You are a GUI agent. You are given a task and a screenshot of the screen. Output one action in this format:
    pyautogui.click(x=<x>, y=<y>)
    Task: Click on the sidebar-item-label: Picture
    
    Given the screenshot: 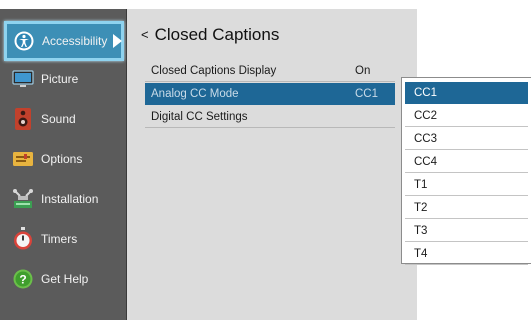 What is the action you would take?
    pyautogui.click(x=60, y=79)
    